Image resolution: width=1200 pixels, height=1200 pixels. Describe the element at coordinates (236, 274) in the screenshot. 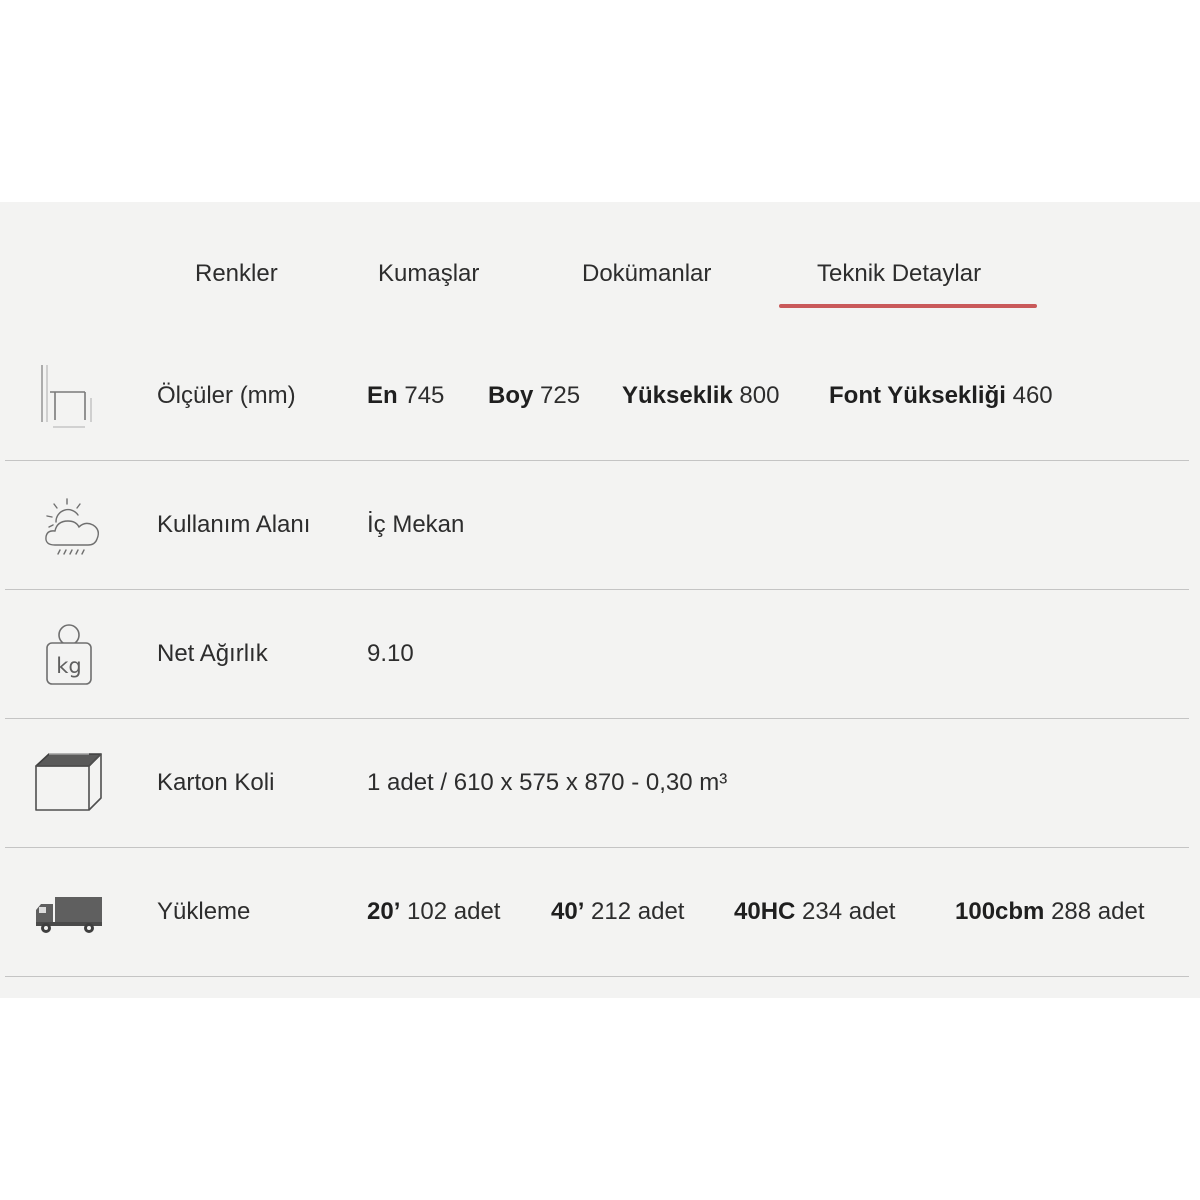

I see `tab-colors: Renkler` at that location.